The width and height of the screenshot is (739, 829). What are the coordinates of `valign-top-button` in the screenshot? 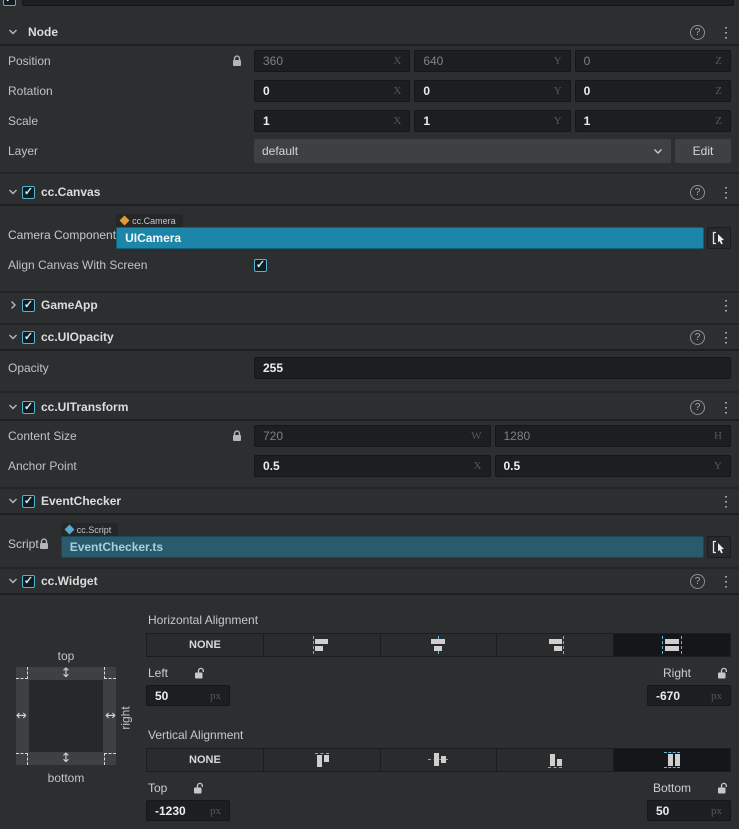 It's located at (322, 760).